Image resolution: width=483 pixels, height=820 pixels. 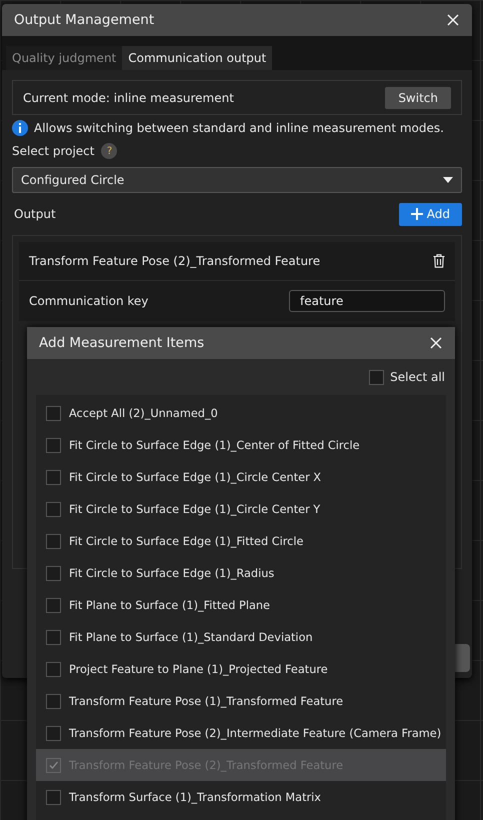 I want to click on list-item: Accept All (2)_Unnamed_0, so click(x=241, y=413).